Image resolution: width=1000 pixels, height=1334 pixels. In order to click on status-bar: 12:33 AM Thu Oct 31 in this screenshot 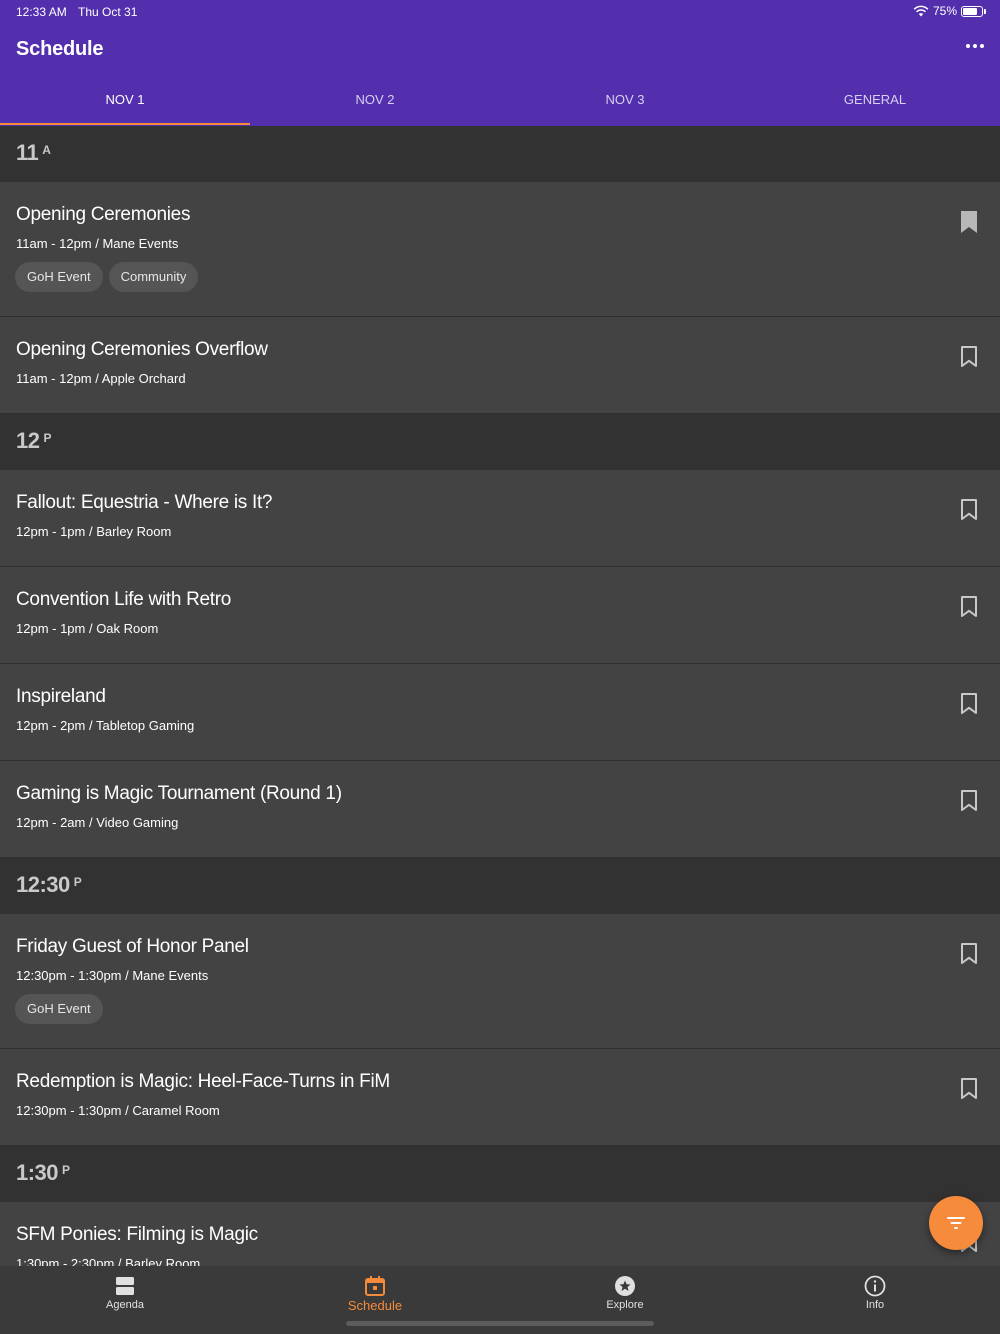, I will do `click(76, 12)`.